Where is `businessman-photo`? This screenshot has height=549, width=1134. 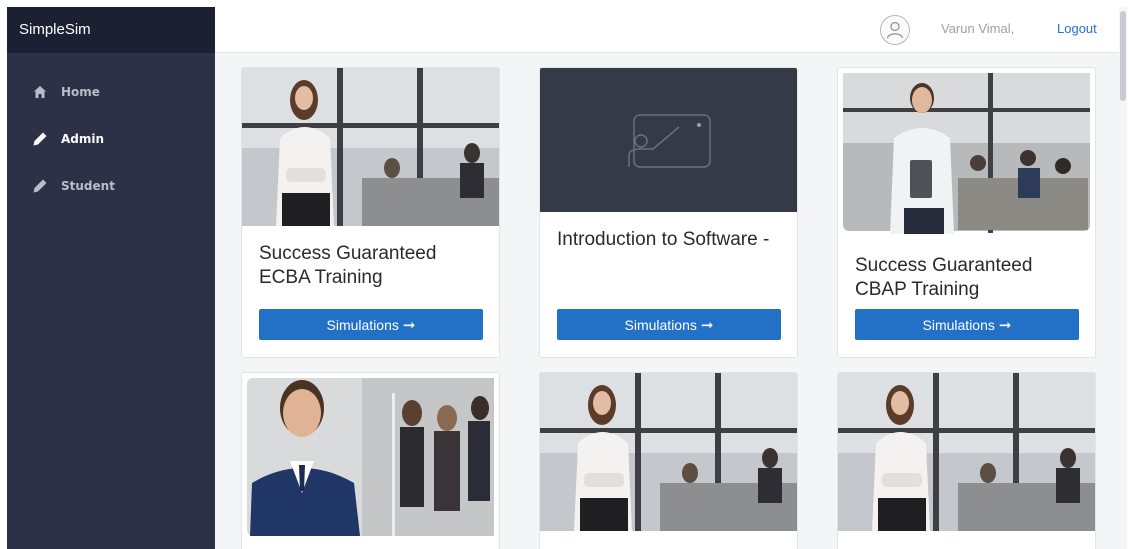 businessman-photo is located at coordinates (370, 456).